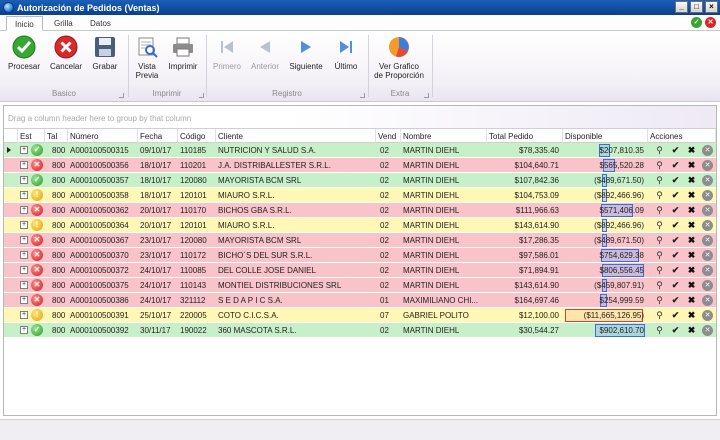 The width and height of the screenshot is (720, 440). Describe the element at coordinates (306, 53) in the screenshot. I see `siguiente-button: Siguiente` at that location.